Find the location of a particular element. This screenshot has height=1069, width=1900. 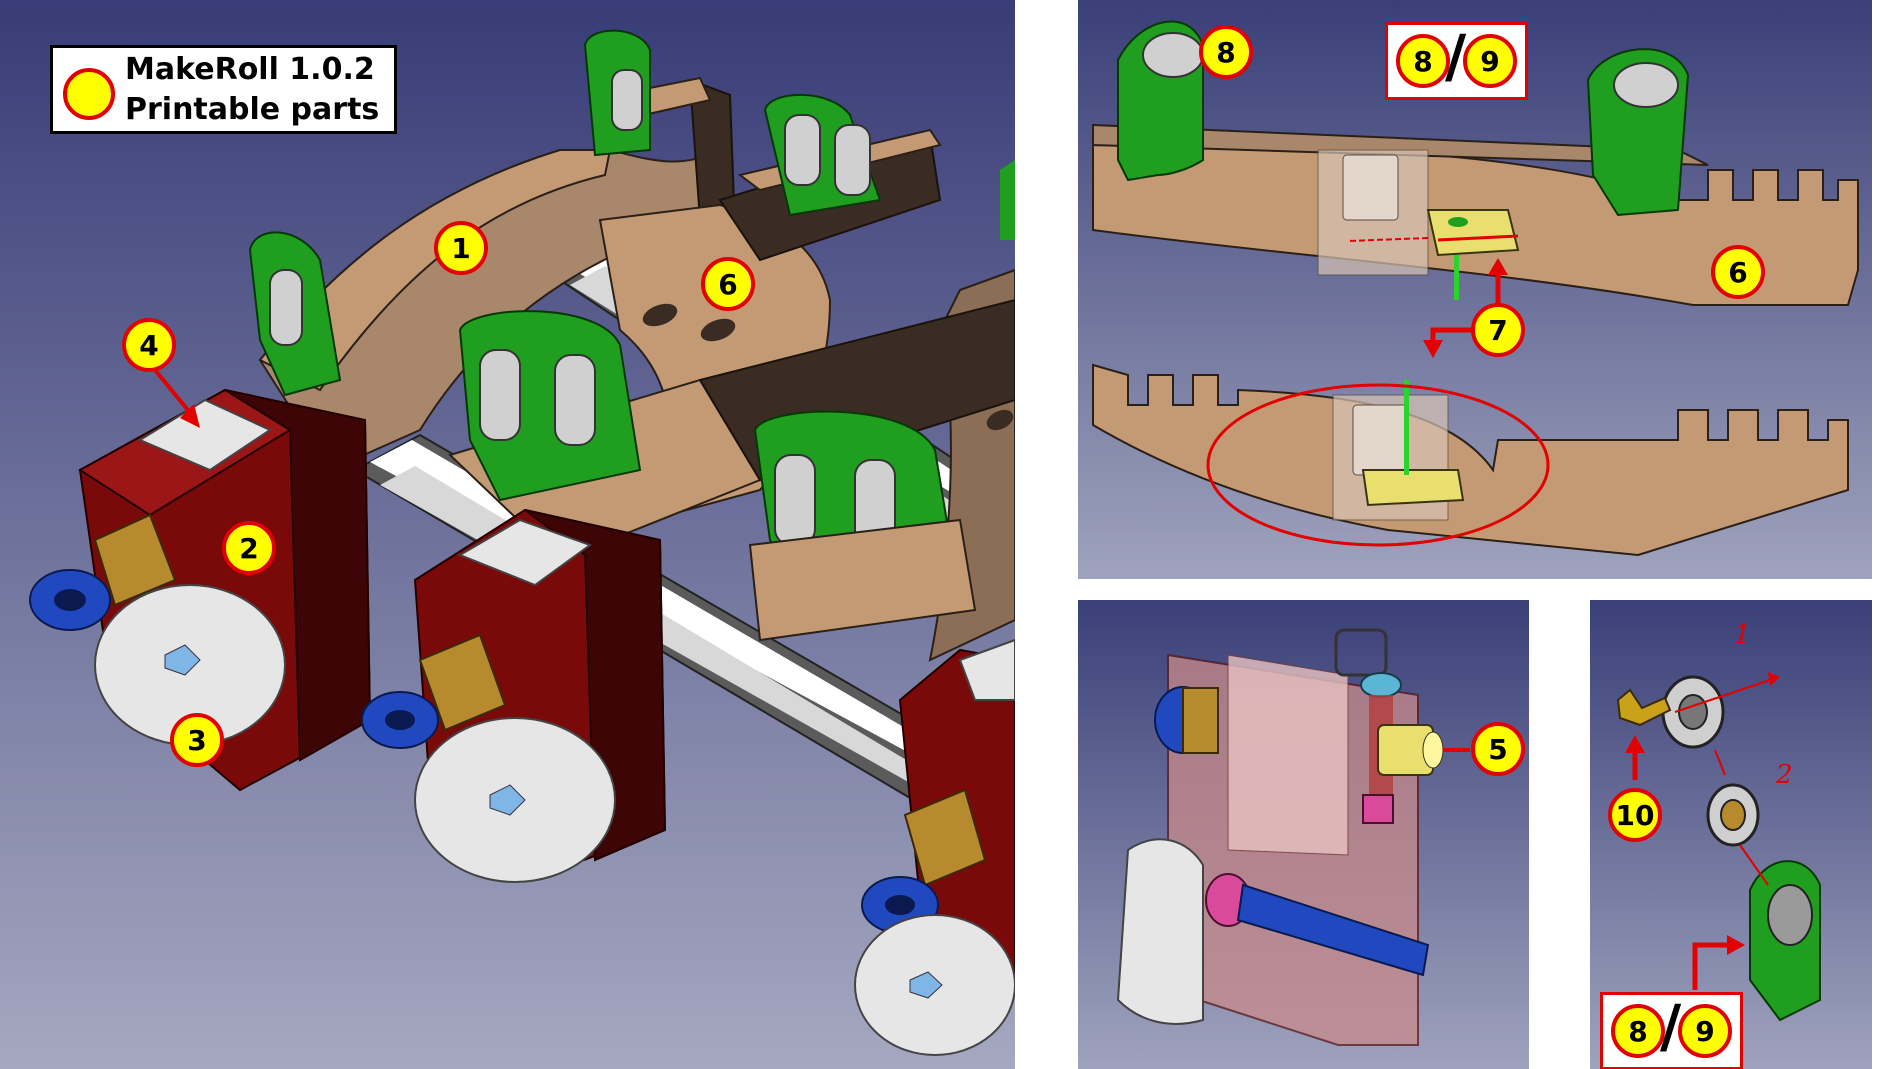

assembly-step-1-label: 1 is located at coordinates (1742, 635).